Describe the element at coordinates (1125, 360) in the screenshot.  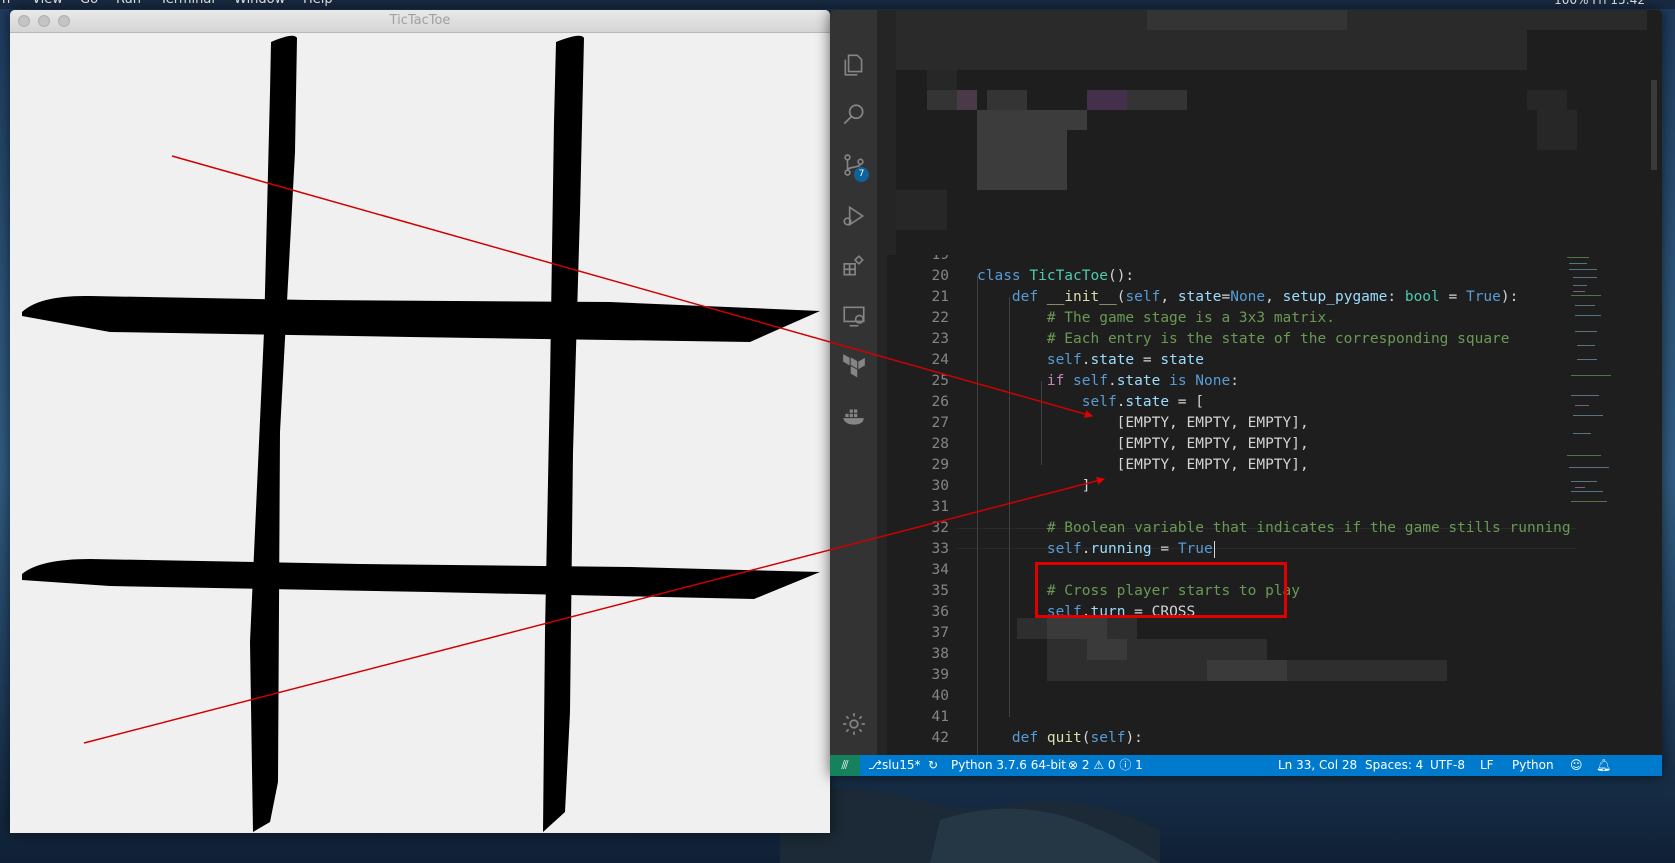
I see `code-text: self.state = state` at that location.